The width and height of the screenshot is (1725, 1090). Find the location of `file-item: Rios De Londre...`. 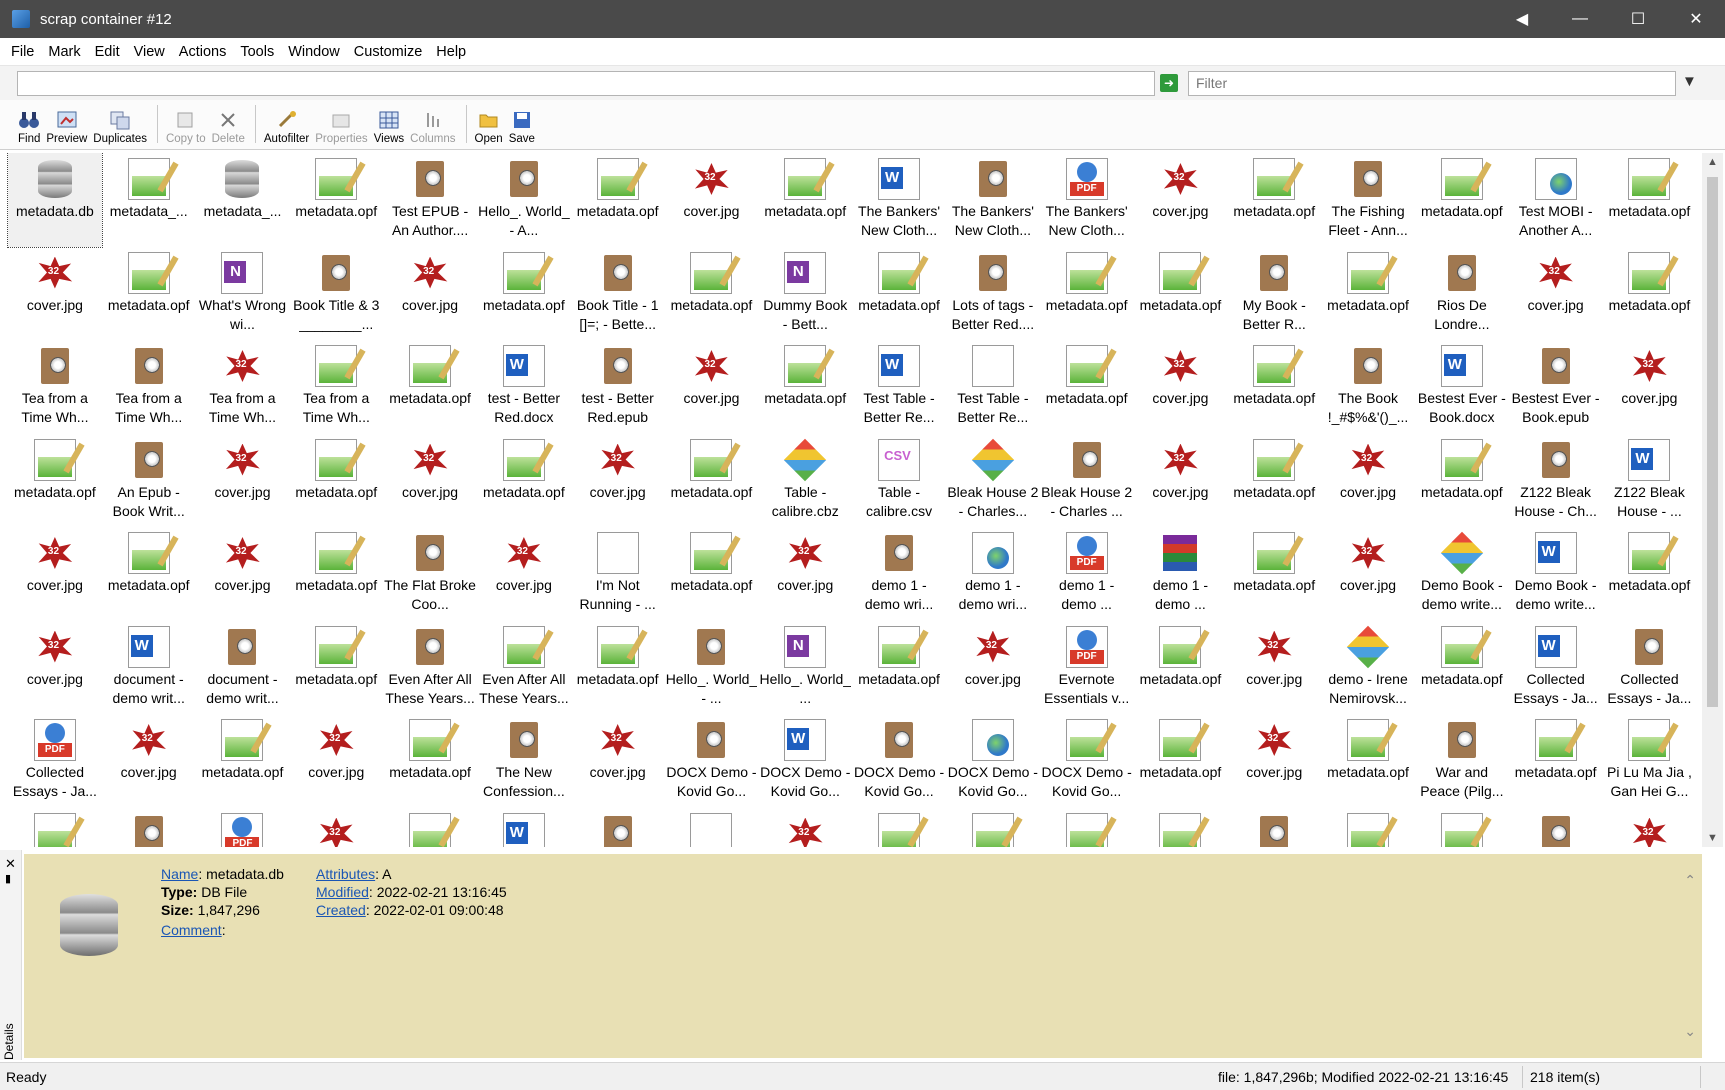

file-item: Rios De Londre... is located at coordinates (1462, 294).